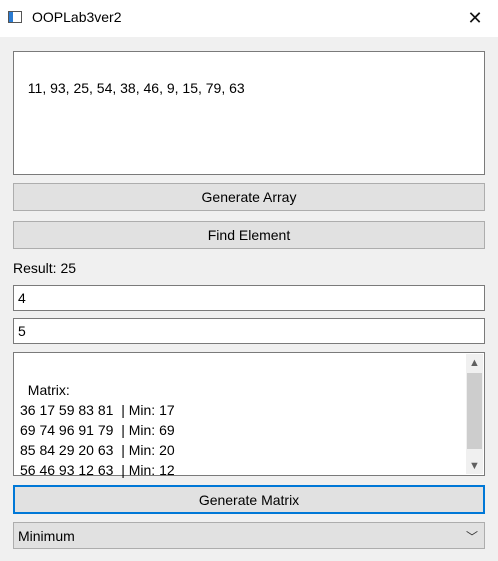 The width and height of the screenshot is (498, 561). I want to click on window-title: OOPLab3ver2, so click(77, 17).